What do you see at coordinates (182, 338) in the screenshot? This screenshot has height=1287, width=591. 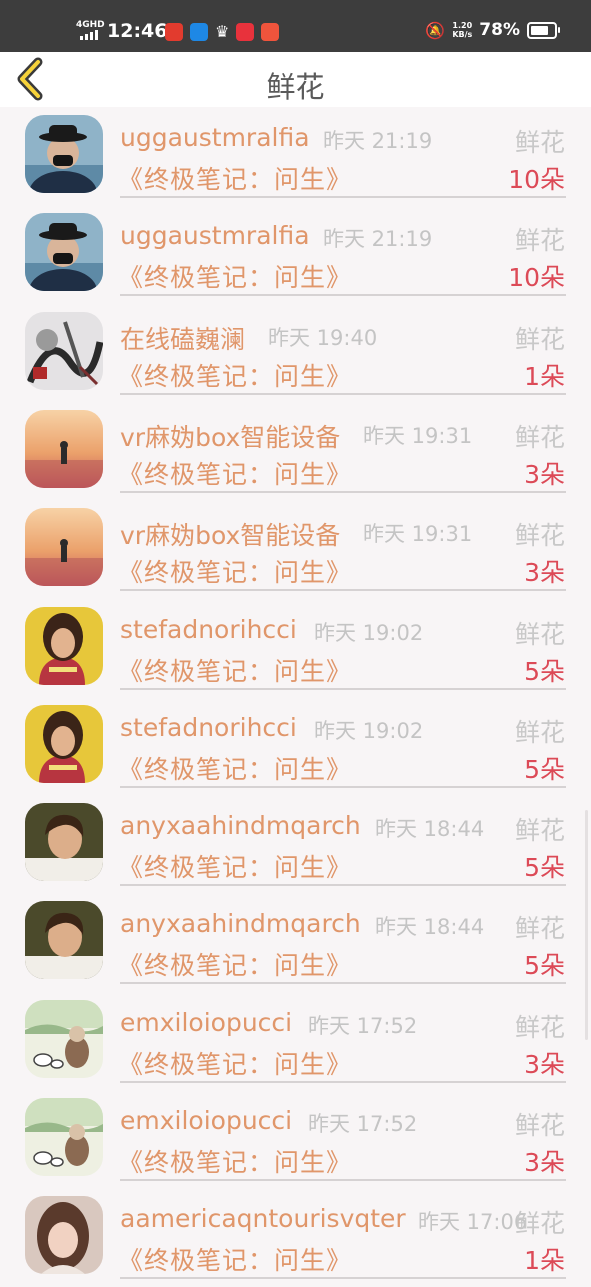 I see `user-name: 在线磕巍澜` at bounding box center [182, 338].